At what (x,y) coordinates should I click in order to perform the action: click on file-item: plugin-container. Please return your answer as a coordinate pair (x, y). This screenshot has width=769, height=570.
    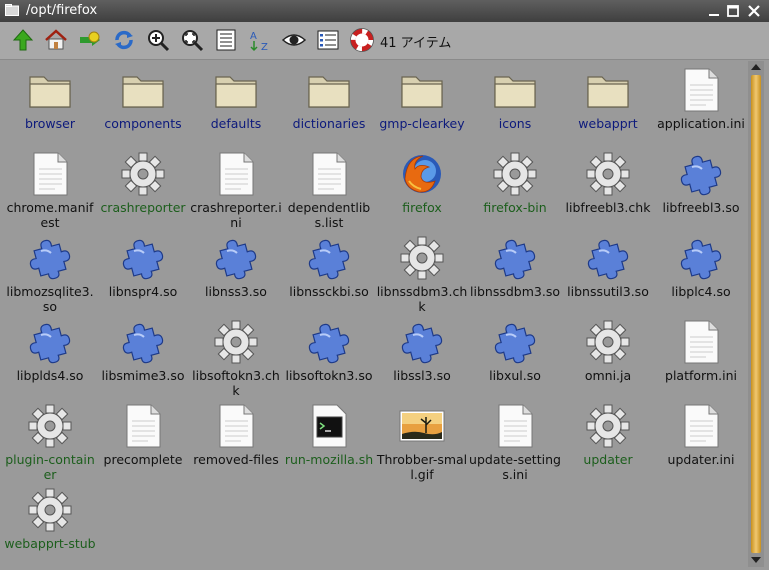
    Looking at the image, I should click on (50, 441).